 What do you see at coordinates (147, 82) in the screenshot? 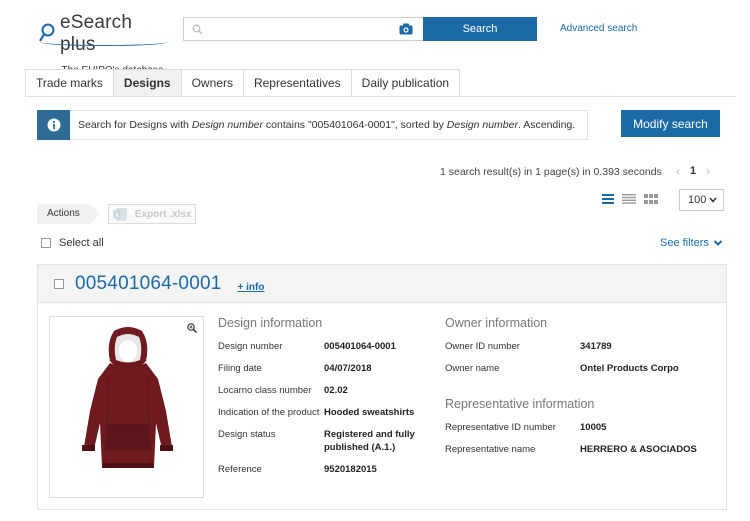
I see `tab-designs: Designs` at bounding box center [147, 82].